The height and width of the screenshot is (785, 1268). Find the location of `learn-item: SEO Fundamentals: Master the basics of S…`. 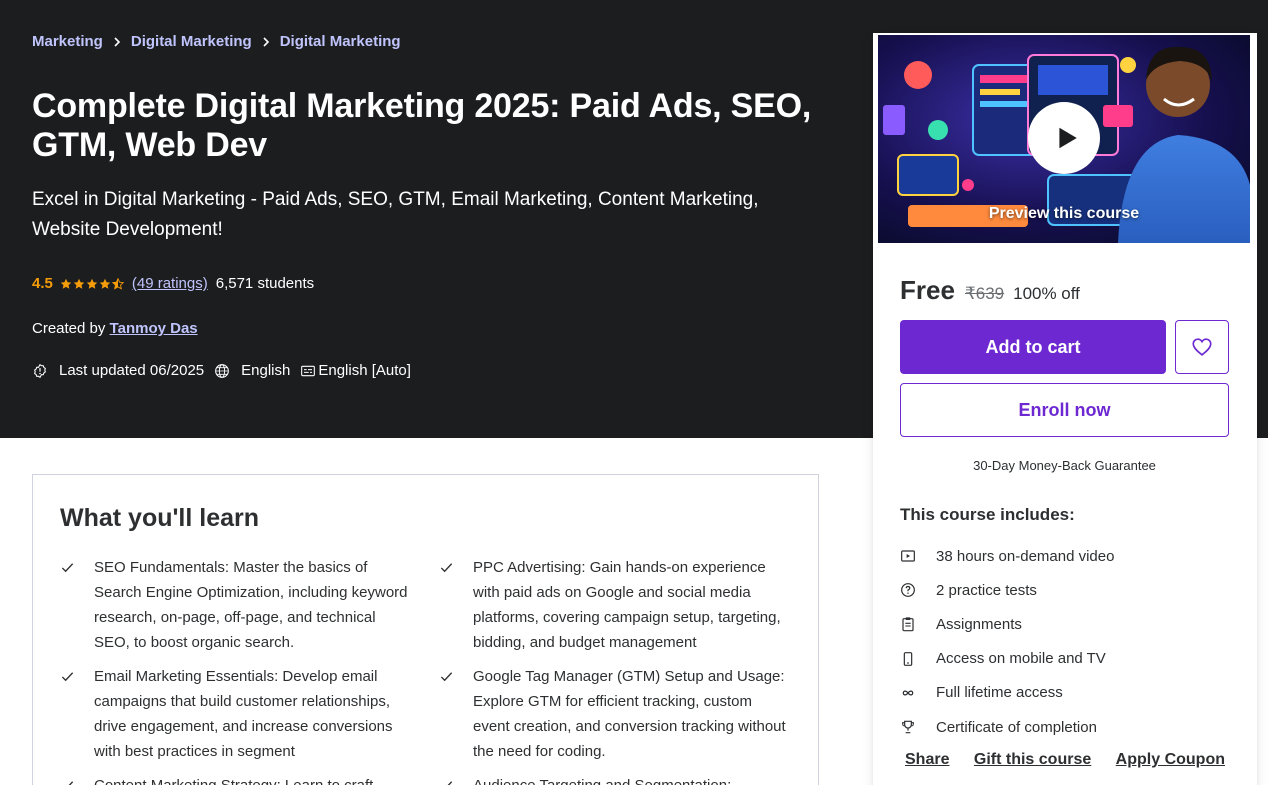

learn-item: SEO Fundamentals: Master the basics of S… is located at coordinates (245, 605).